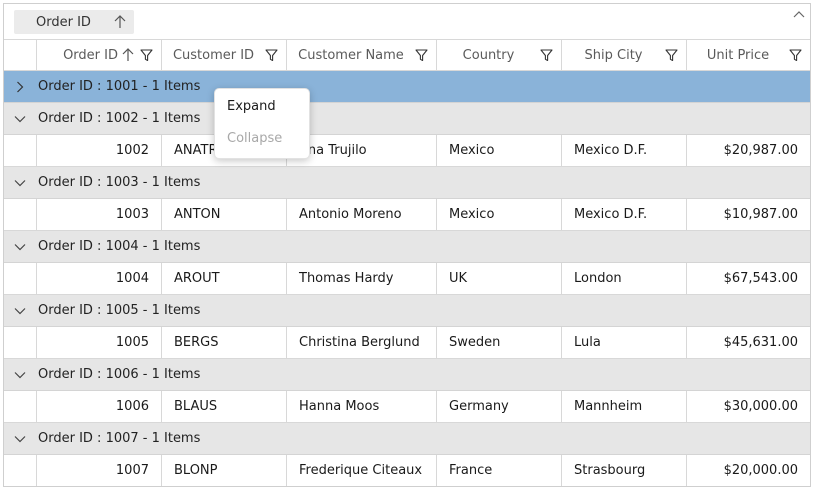 The image size is (815, 490). What do you see at coordinates (223, 214) in the screenshot?
I see `cell-customer-id: ANTON` at bounding box center [223, 214].